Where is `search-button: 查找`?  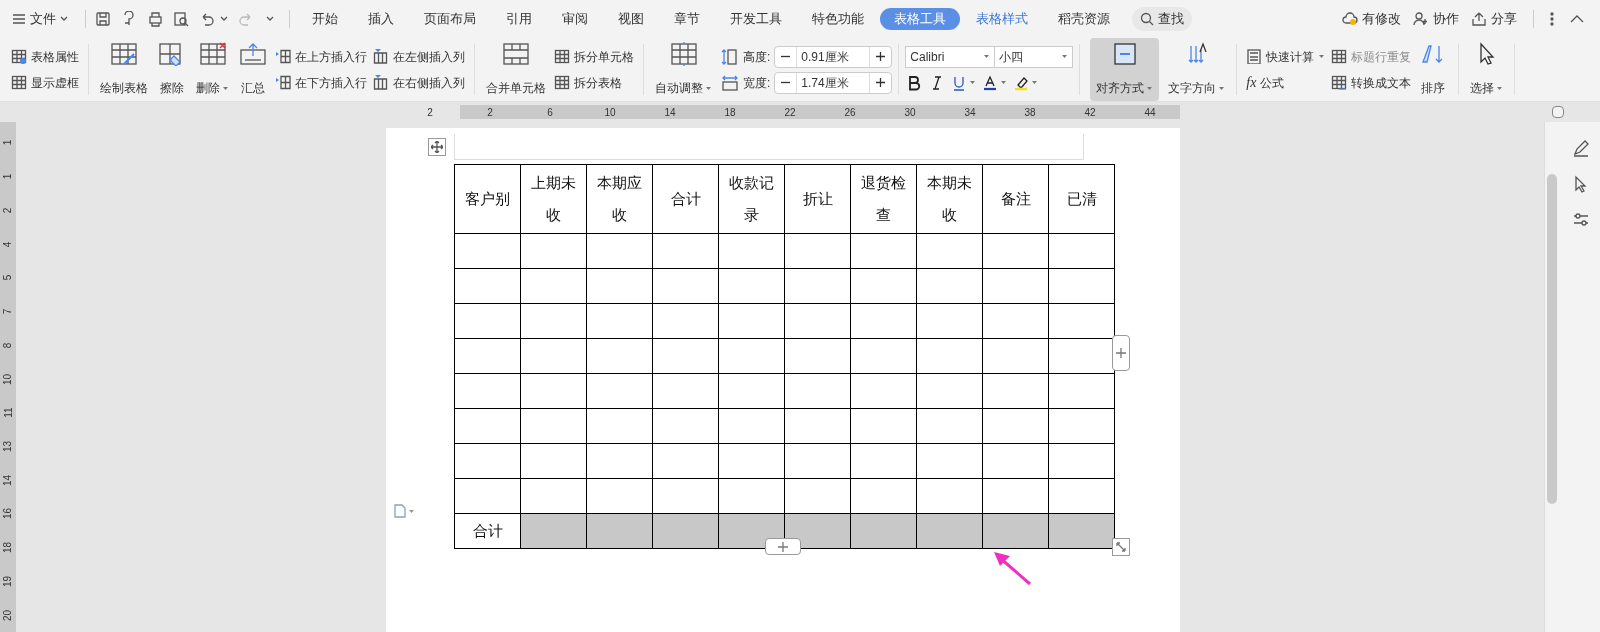
search-button: 查找 is located at coordinates (1162, 19).